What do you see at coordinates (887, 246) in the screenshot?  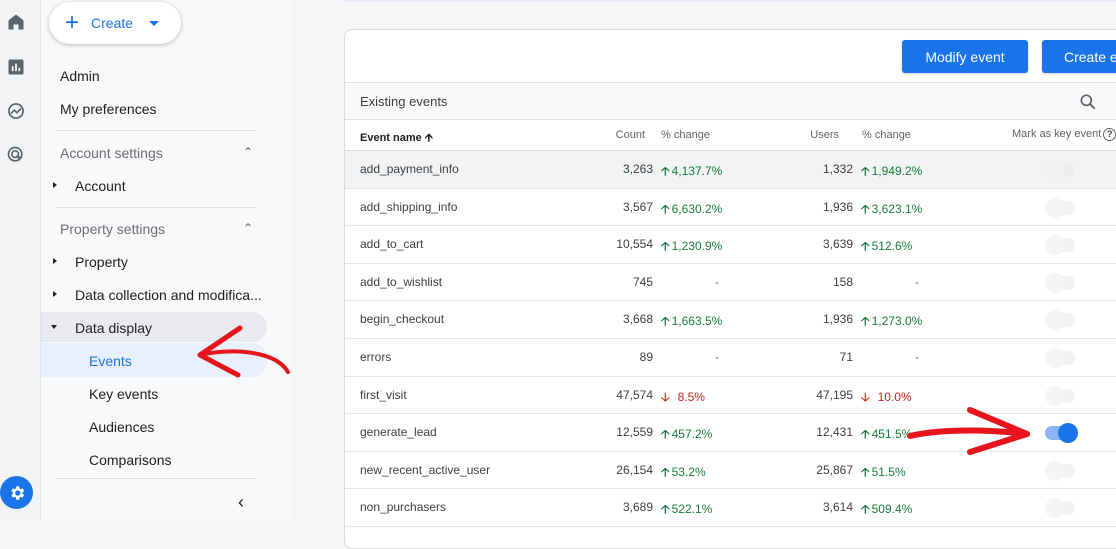 I see `users-change: 🡡 512.6%` at bounding box center [887, 246].